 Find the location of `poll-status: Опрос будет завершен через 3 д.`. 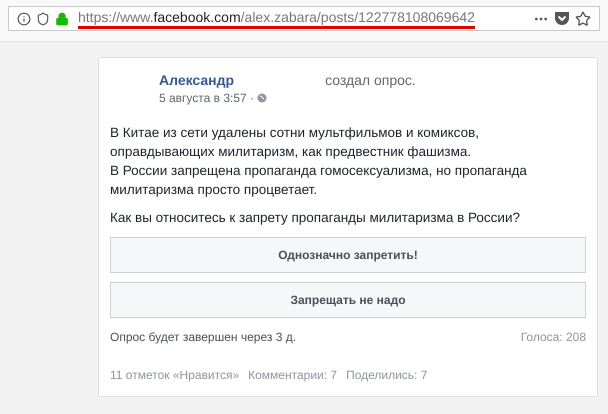

poll-status: Опрос будет завершен через 3 д. is located at coordinates (203, 337).